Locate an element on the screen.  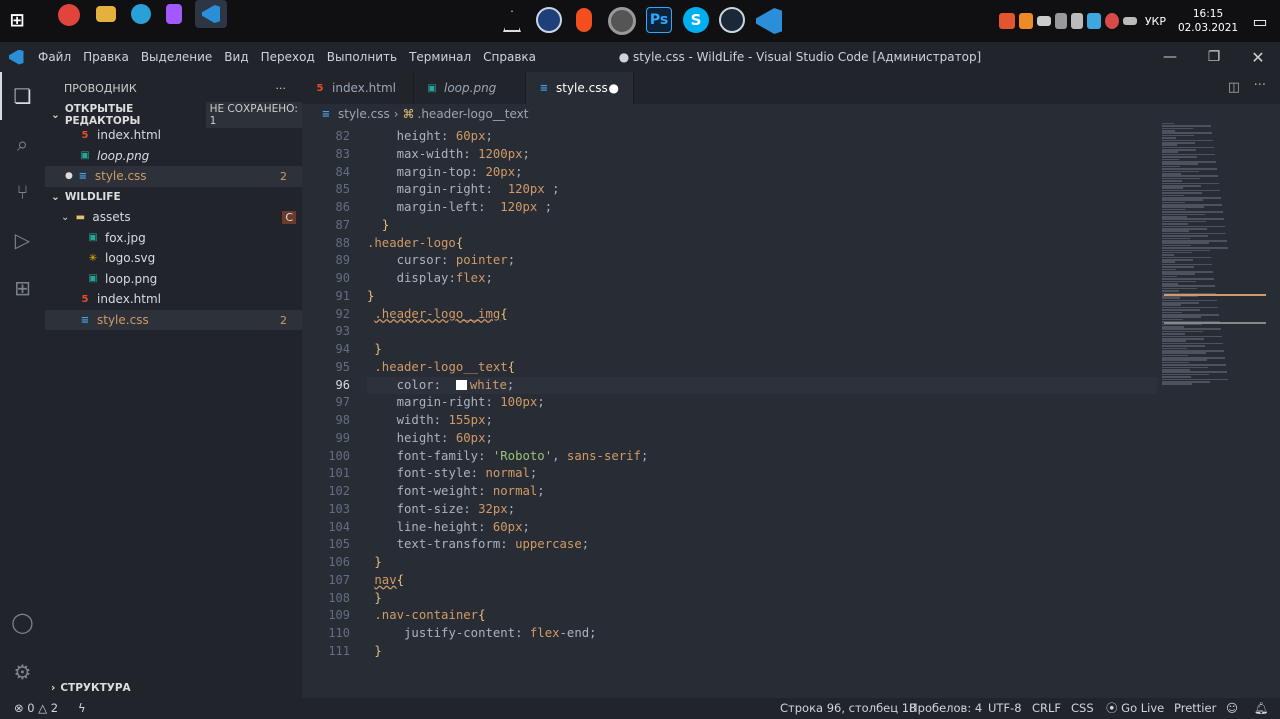
code-line: .nav-container{ is located at coordinates (762, 616).